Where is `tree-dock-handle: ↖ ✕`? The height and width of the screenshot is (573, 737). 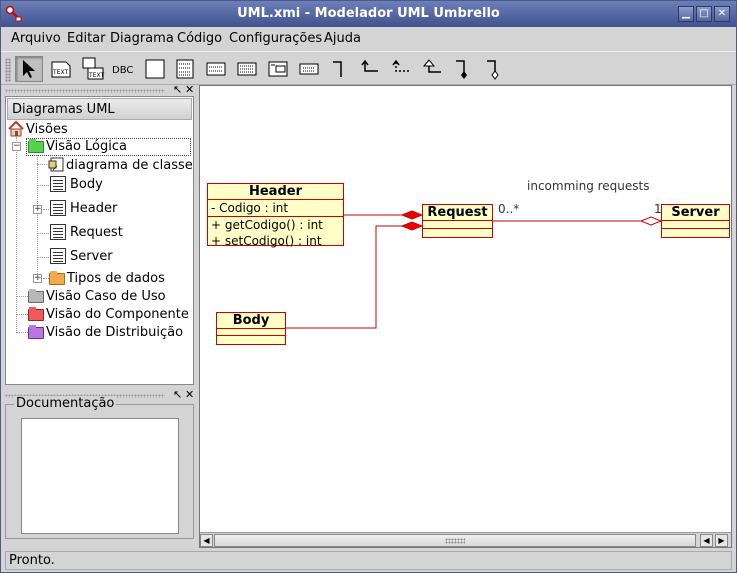 tree-dock-handle: ↖ ✕ is located at coordinates (100, 89).